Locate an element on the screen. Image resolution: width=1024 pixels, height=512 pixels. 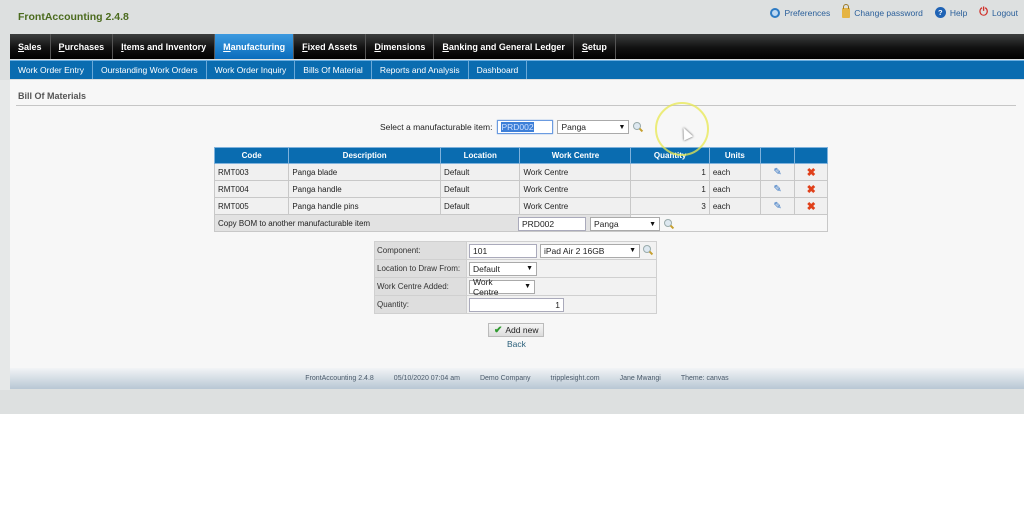
tab-manufacturing-accesskey: M is located at coordinates (227, 46).